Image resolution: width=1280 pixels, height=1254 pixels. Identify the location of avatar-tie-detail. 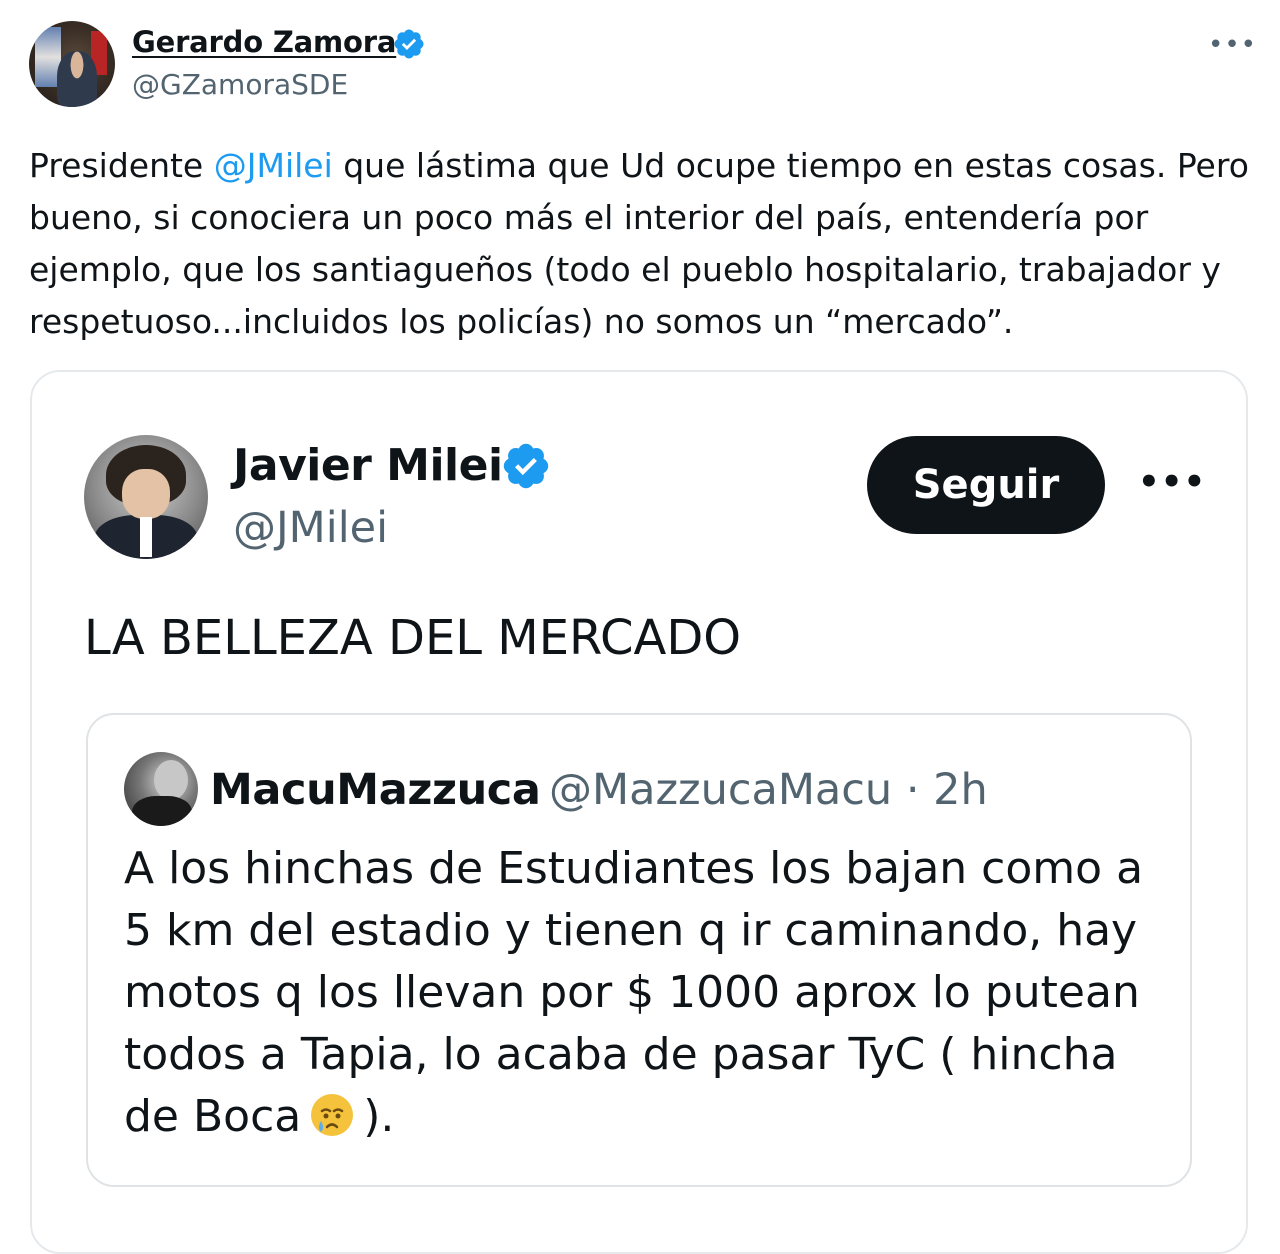
(146, 537).